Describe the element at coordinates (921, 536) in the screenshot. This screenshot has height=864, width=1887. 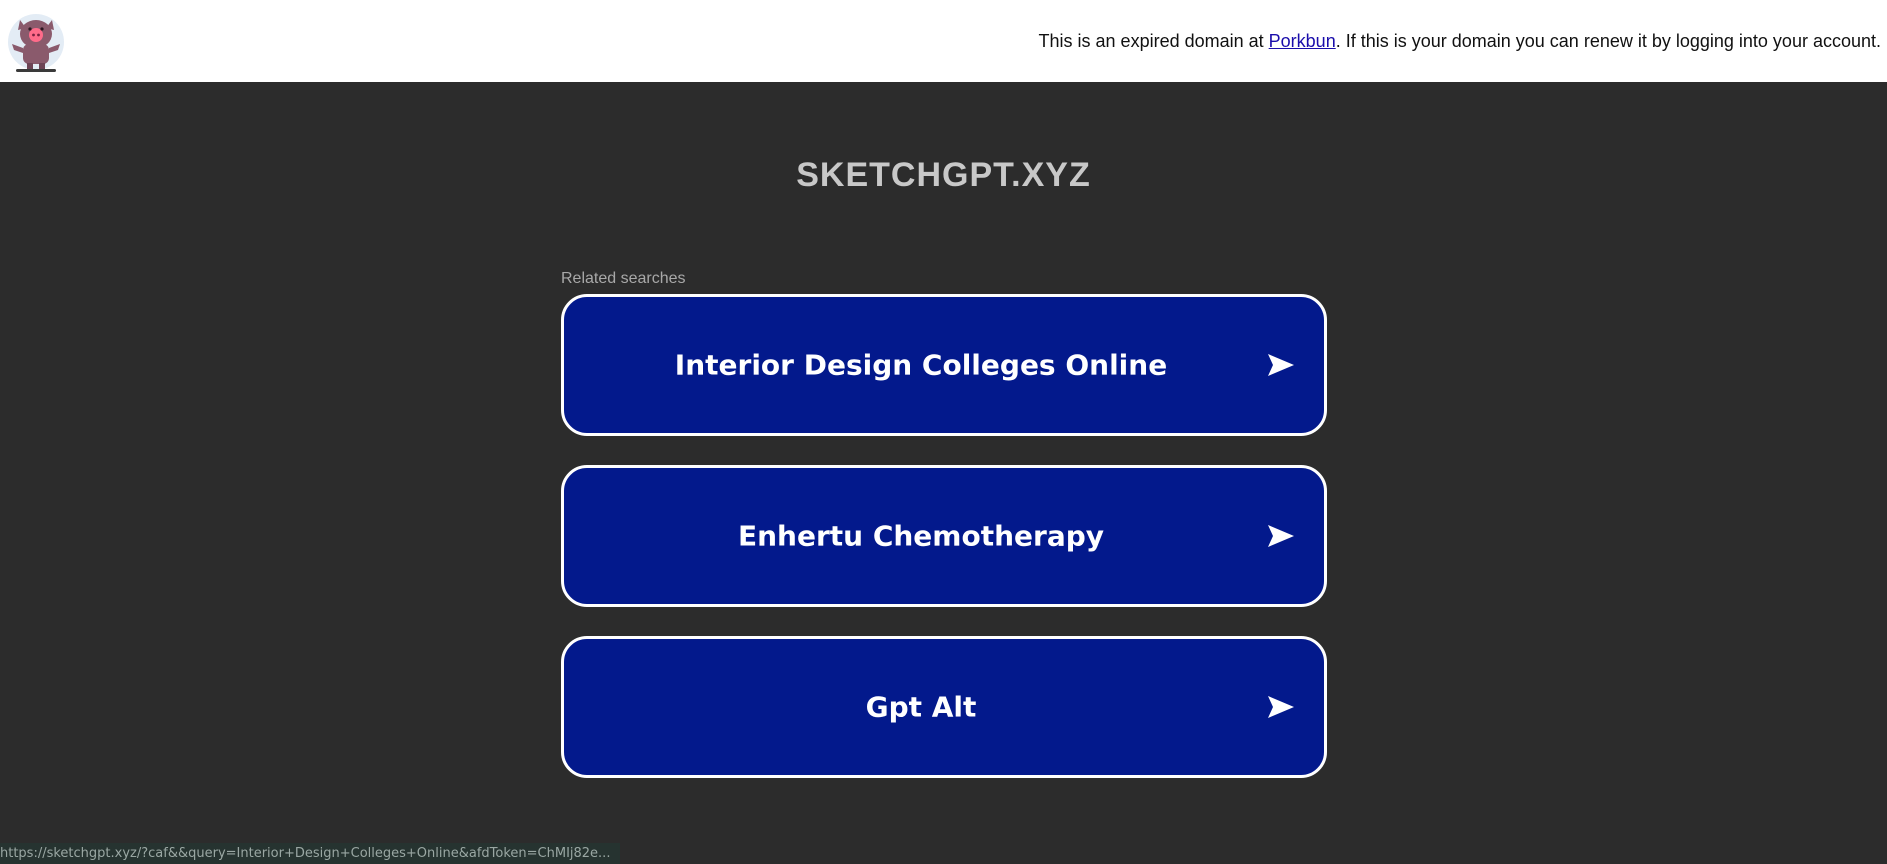
I see `related-search-label: Enhertu Chemotherapy` at that location.